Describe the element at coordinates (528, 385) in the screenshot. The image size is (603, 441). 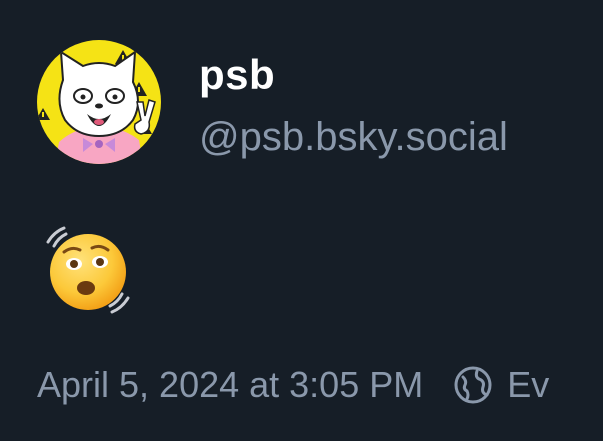
I see `audience-label: Ev` at that location.